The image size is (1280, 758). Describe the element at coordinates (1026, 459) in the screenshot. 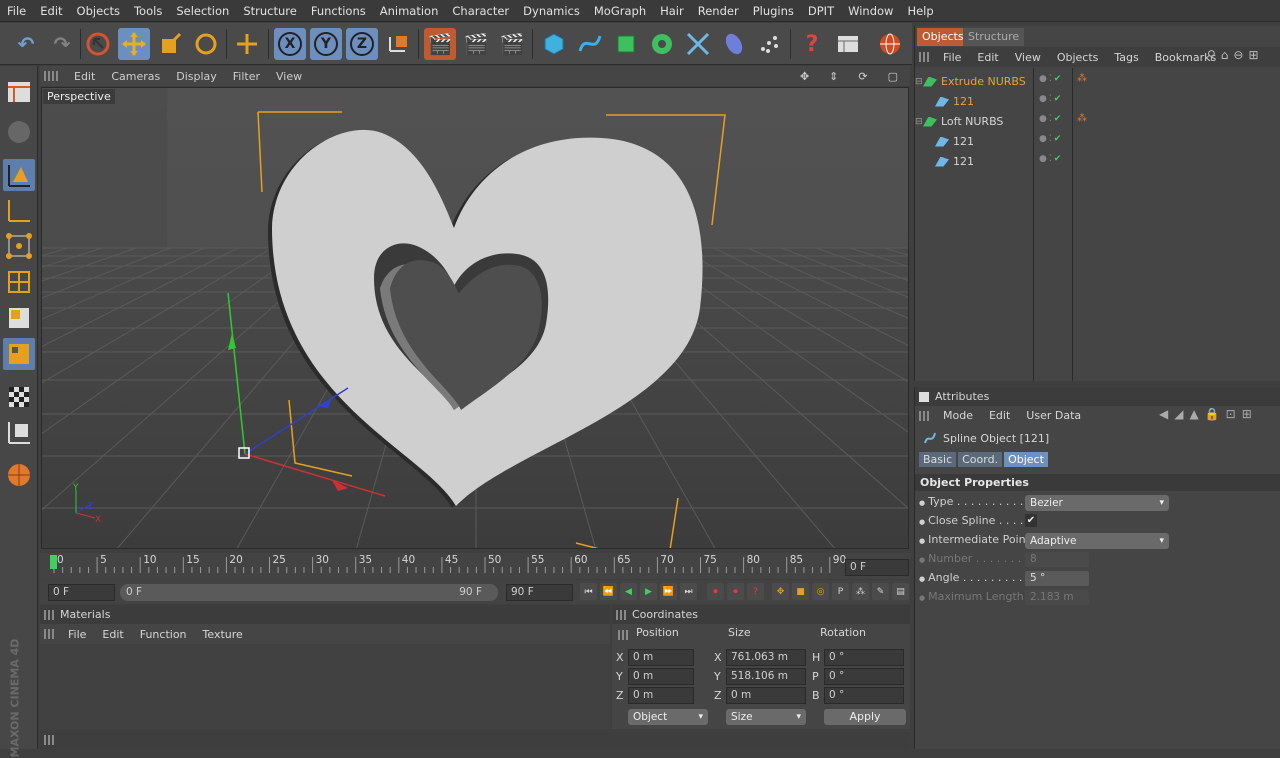

I see `tab-object: Object` at that location.